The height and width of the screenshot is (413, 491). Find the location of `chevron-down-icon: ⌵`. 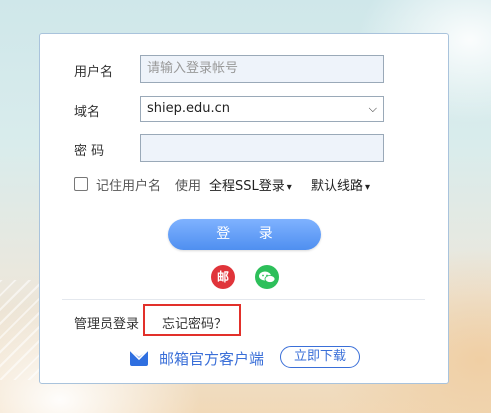

chevron-down-icon: ⌵ is located at coordinates (372, 108).